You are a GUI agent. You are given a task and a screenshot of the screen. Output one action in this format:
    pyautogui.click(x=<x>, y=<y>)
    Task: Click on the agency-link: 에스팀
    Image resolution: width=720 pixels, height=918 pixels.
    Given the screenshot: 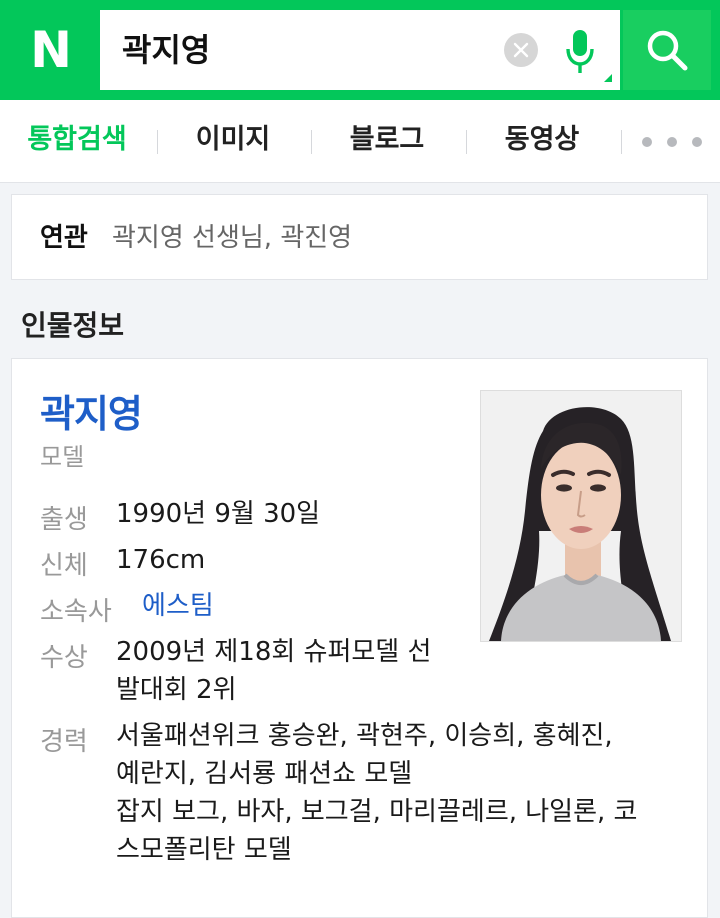 What is the action you would take?
    pyautogui.click(x=178, y=606)
    